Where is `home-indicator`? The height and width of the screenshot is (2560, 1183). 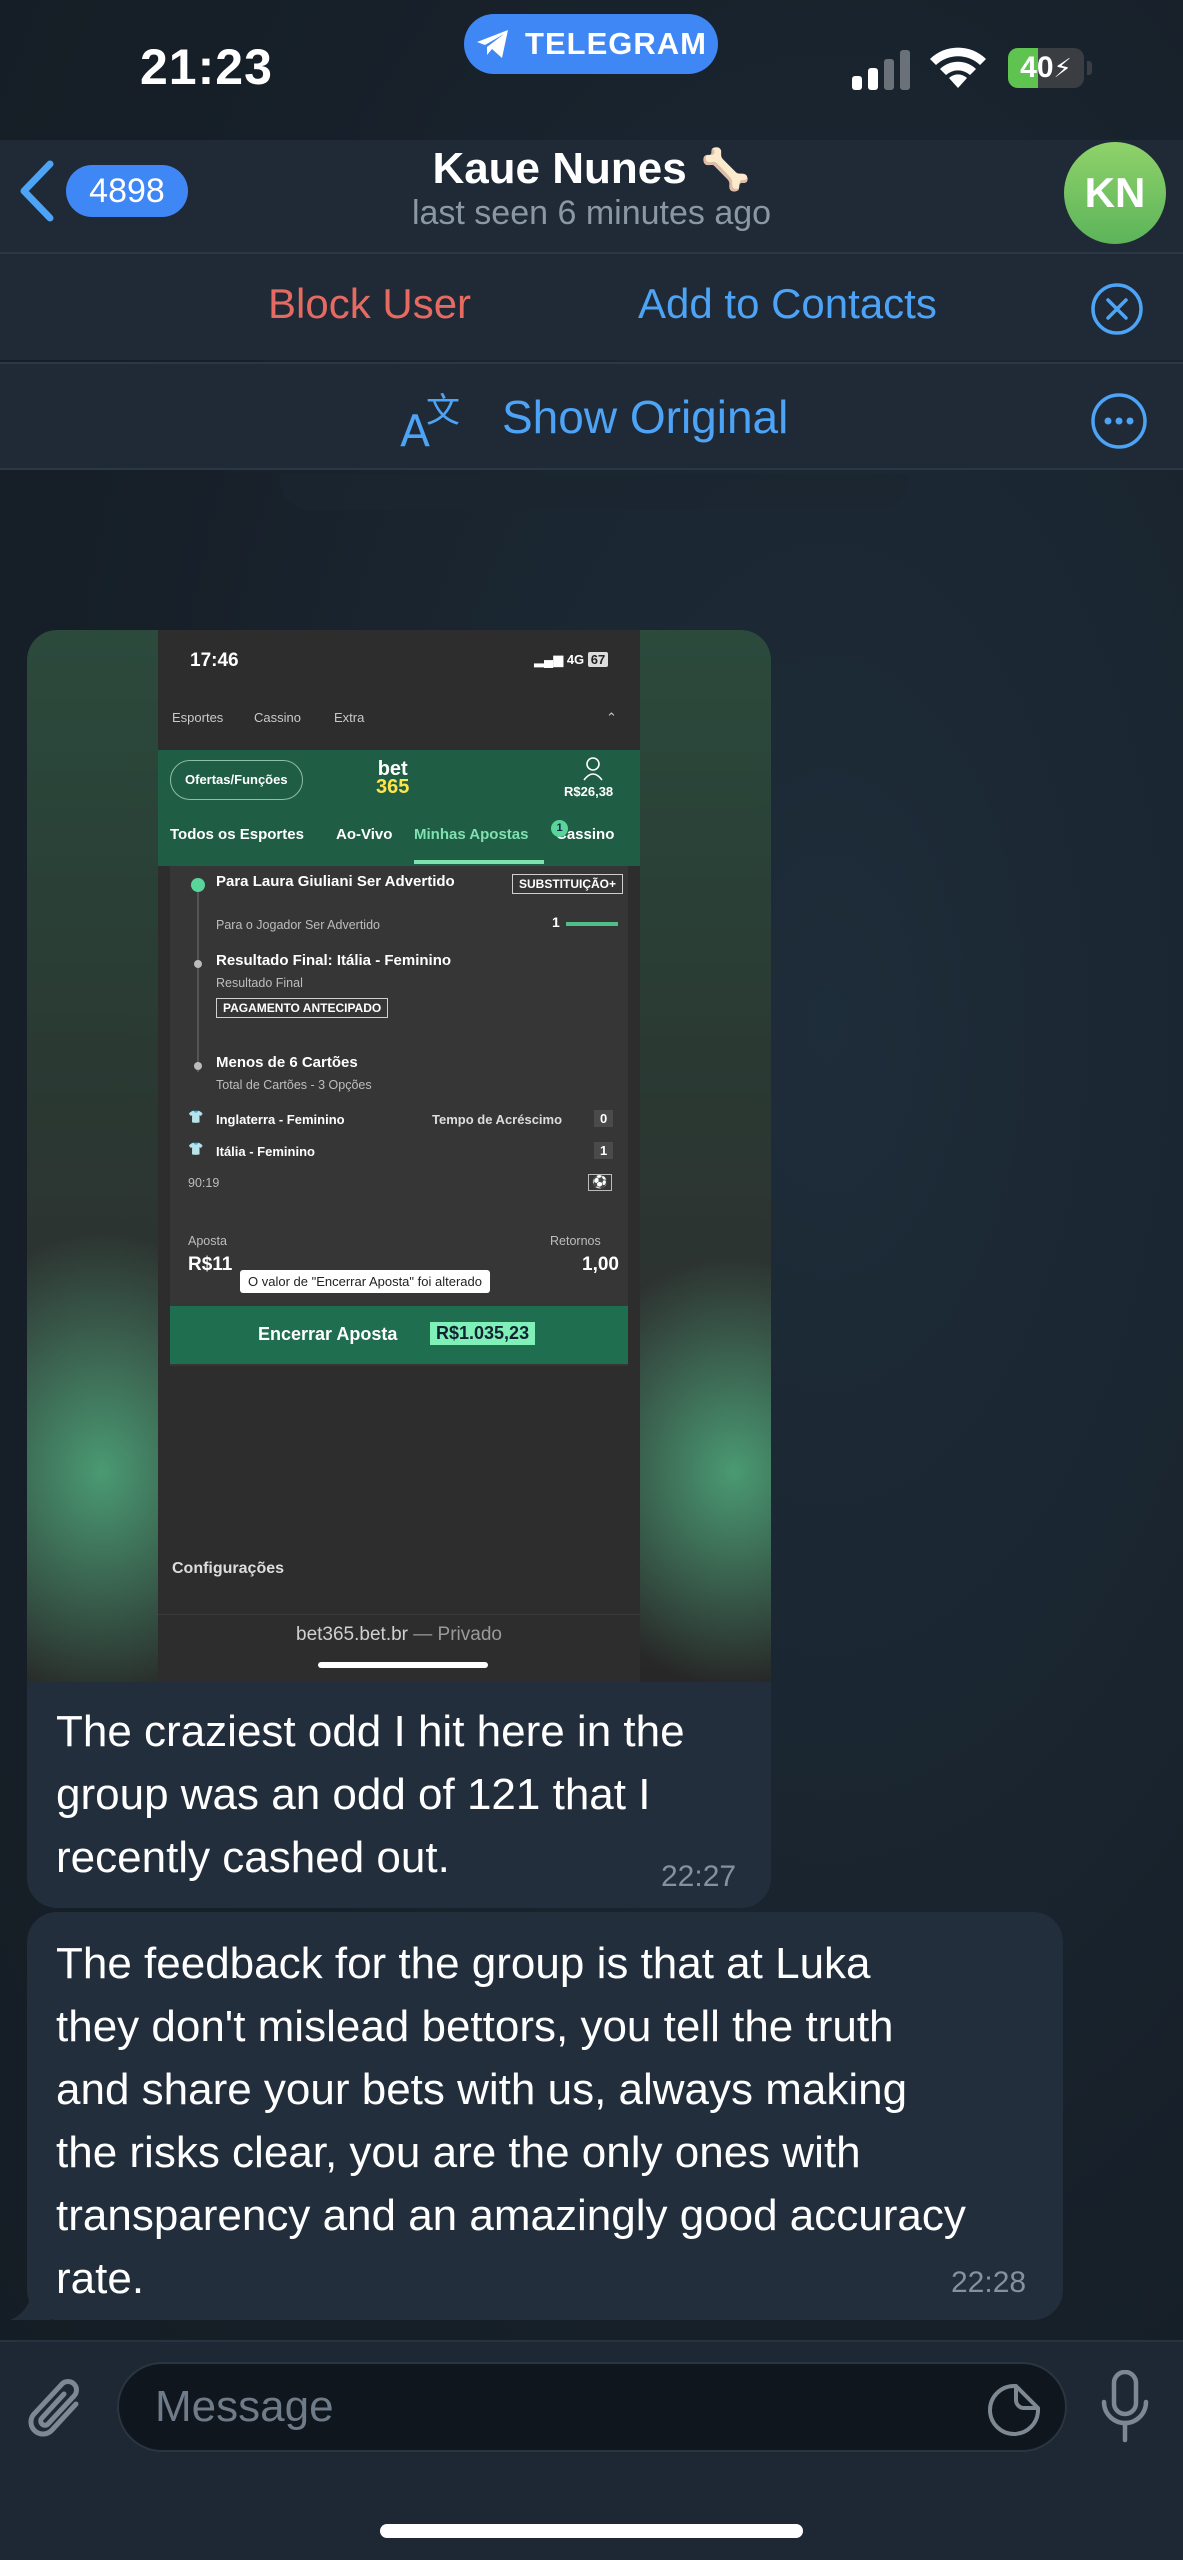
home-indicator is located at coordinates (591, 2531).